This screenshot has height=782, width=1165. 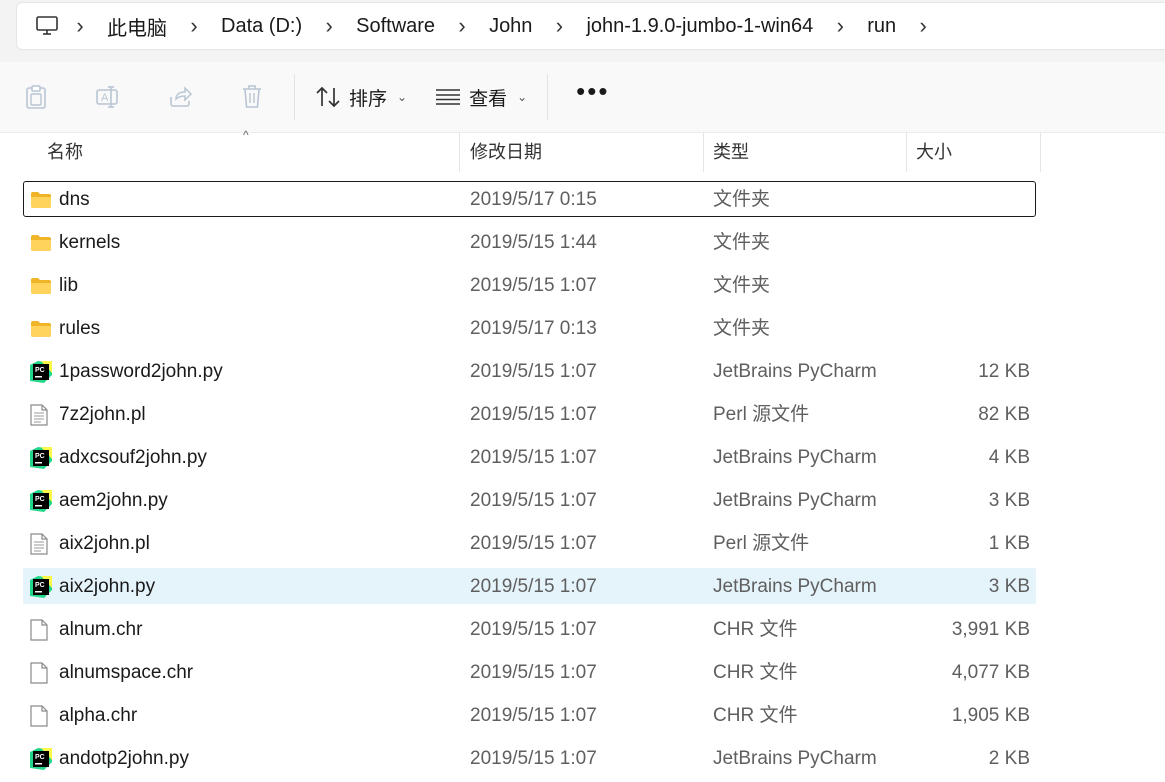 What do you see at coordinates (990, 629) in the screenshot?
I see `file-size: 3,991 KB` at bounding box center [990, 629].